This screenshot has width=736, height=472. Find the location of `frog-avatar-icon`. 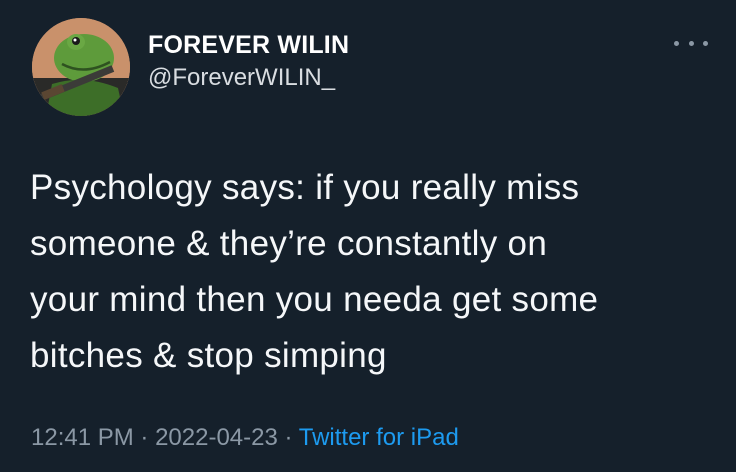

frog-avatar-icon is located at coordinates (81, 67).